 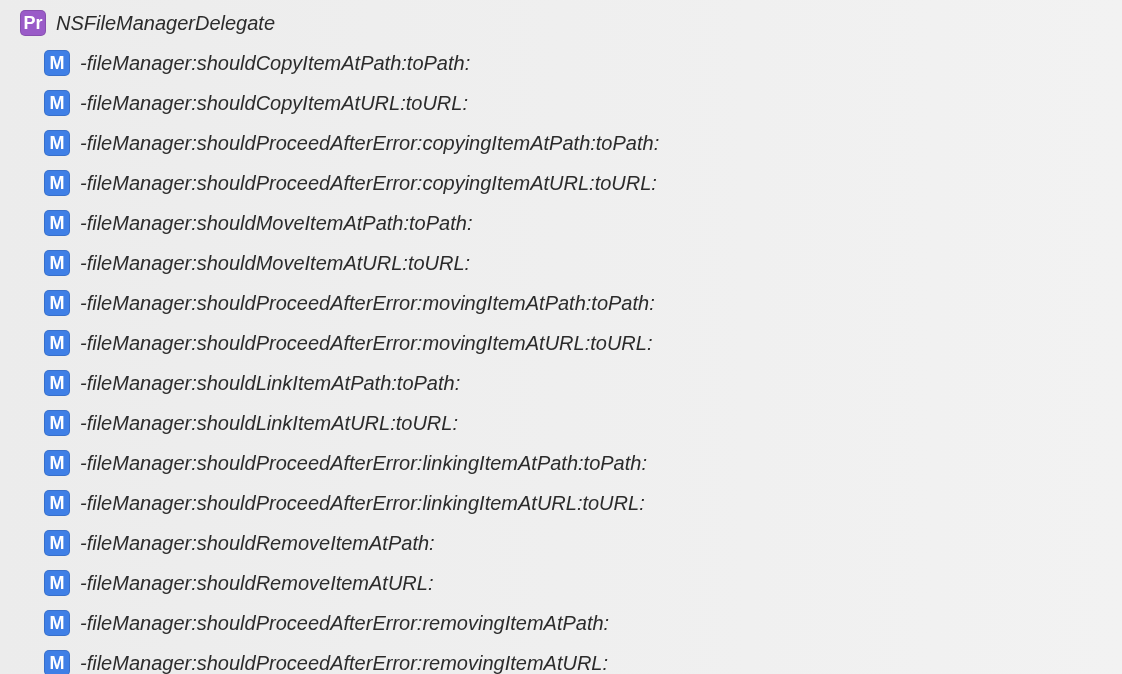 I want to click on method-name: -fileManager:shouldLinkItemAtURL:toURL:, so click(x=269, y=423).